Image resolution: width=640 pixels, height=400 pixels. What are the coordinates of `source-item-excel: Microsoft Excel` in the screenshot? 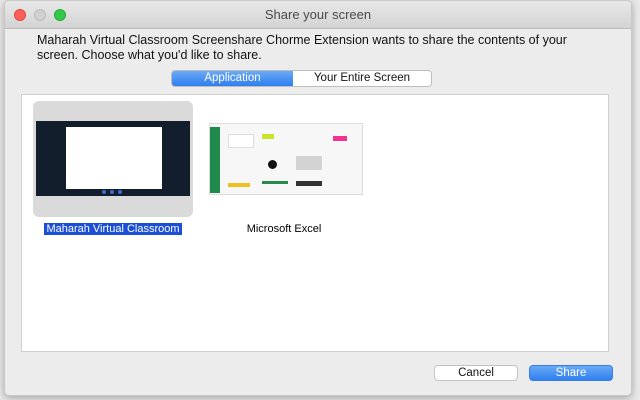 It's located at (284, 168).